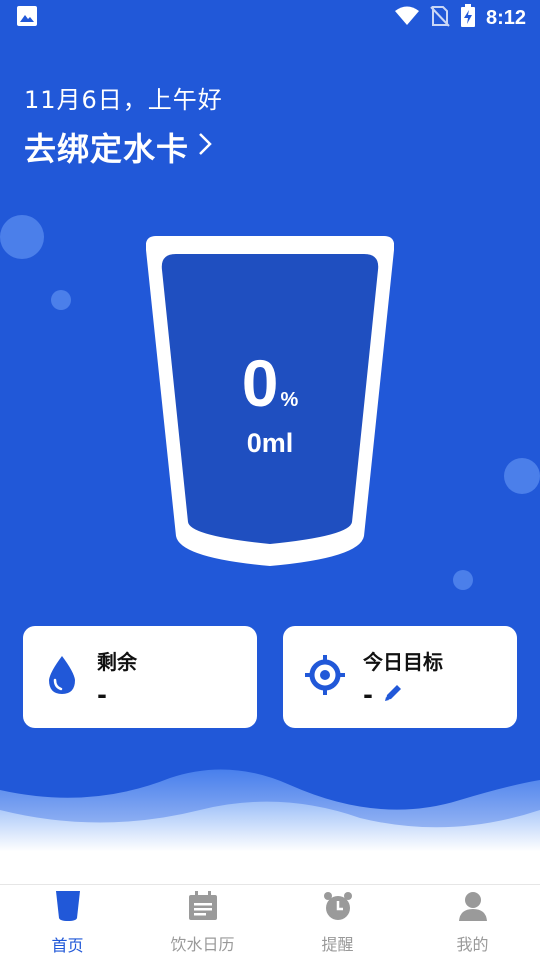 The width and height of the screenshot is (540, 960). Describe the element at coordinates (473, 908) in the screenshot. I see `person-icon` at that location.